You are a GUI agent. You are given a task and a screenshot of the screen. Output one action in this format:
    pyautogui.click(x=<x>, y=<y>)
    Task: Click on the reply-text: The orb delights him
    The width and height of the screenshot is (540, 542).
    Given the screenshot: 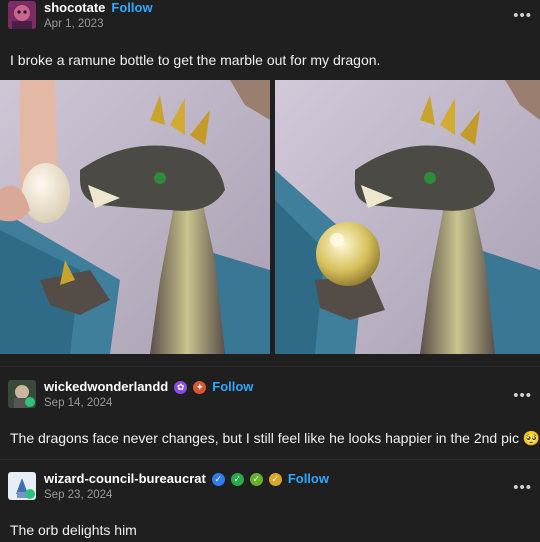 What is the action you would take?
    pyautogui.click(x=73, y=530)
    